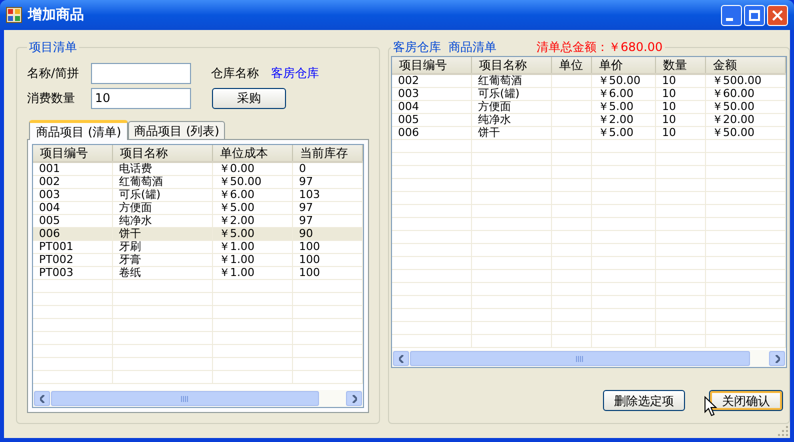 Image resolution: width=794 pixels, height=442 pixels. I want to click on table-row: PT003 卷纸 ￥1.00 100, so click(198, 273).